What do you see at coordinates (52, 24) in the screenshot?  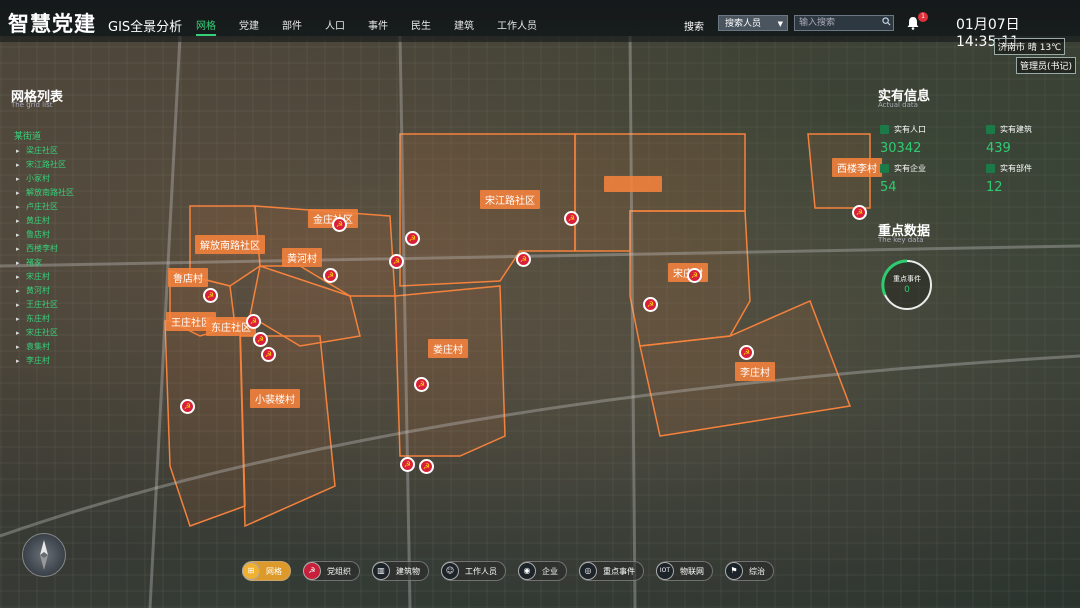 I see `app-title: 智慧党建` at bounding box center [52, 24].